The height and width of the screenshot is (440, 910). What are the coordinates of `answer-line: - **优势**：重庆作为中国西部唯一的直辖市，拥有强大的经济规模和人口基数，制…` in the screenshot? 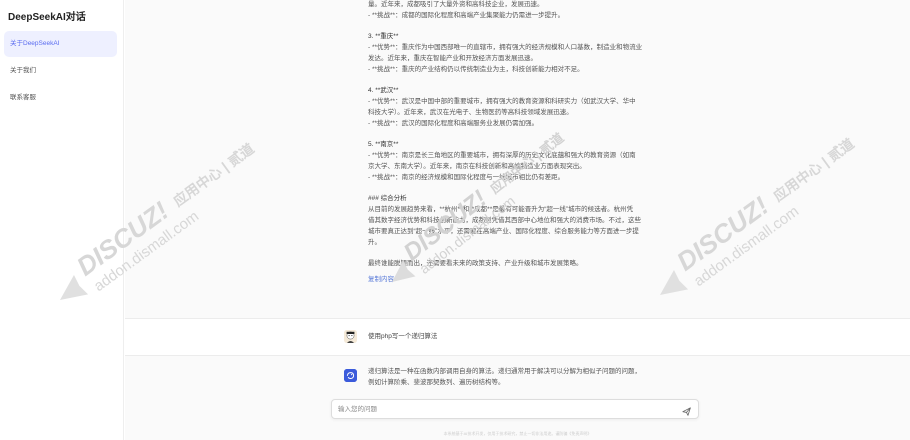 It's located at (505, 48).